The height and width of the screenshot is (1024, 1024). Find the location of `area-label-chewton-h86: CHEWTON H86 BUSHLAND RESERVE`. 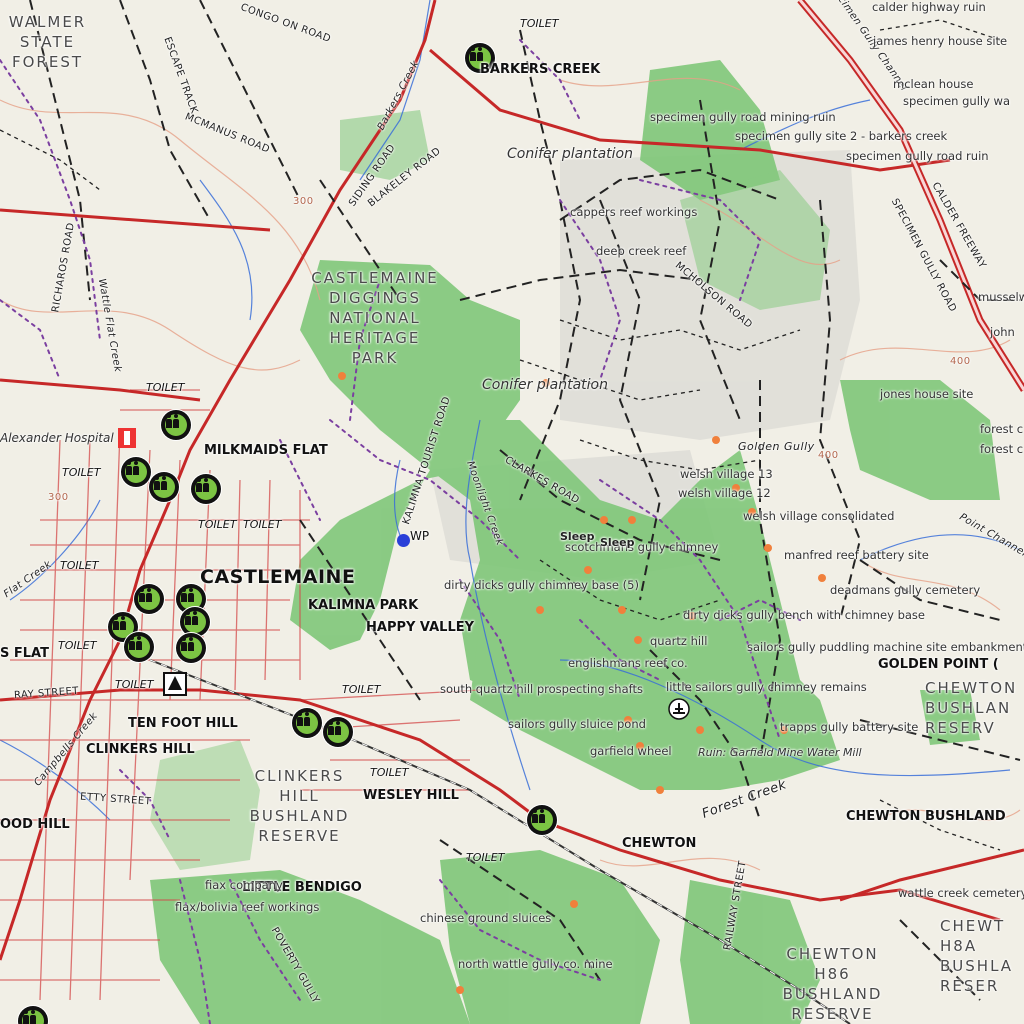

area-label-chewton-h86: CHEWTON H86 BUSHLAND RESERVE is located at coordinates (832, 984).